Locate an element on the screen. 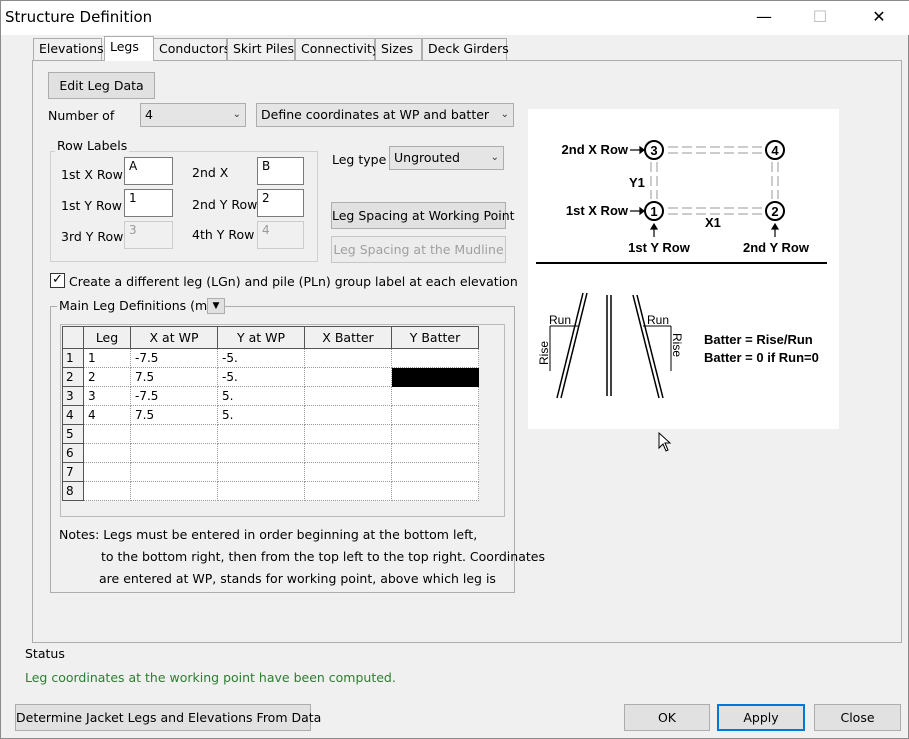  column-header: X Batter is located at coordinates (348, 337).